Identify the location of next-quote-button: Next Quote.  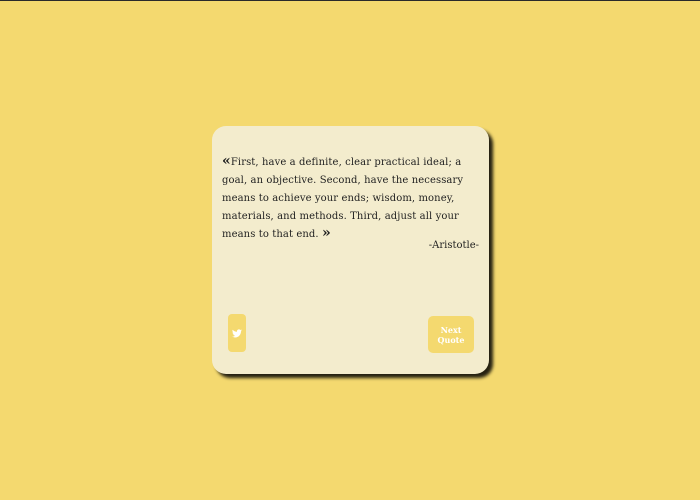
(451, 334).